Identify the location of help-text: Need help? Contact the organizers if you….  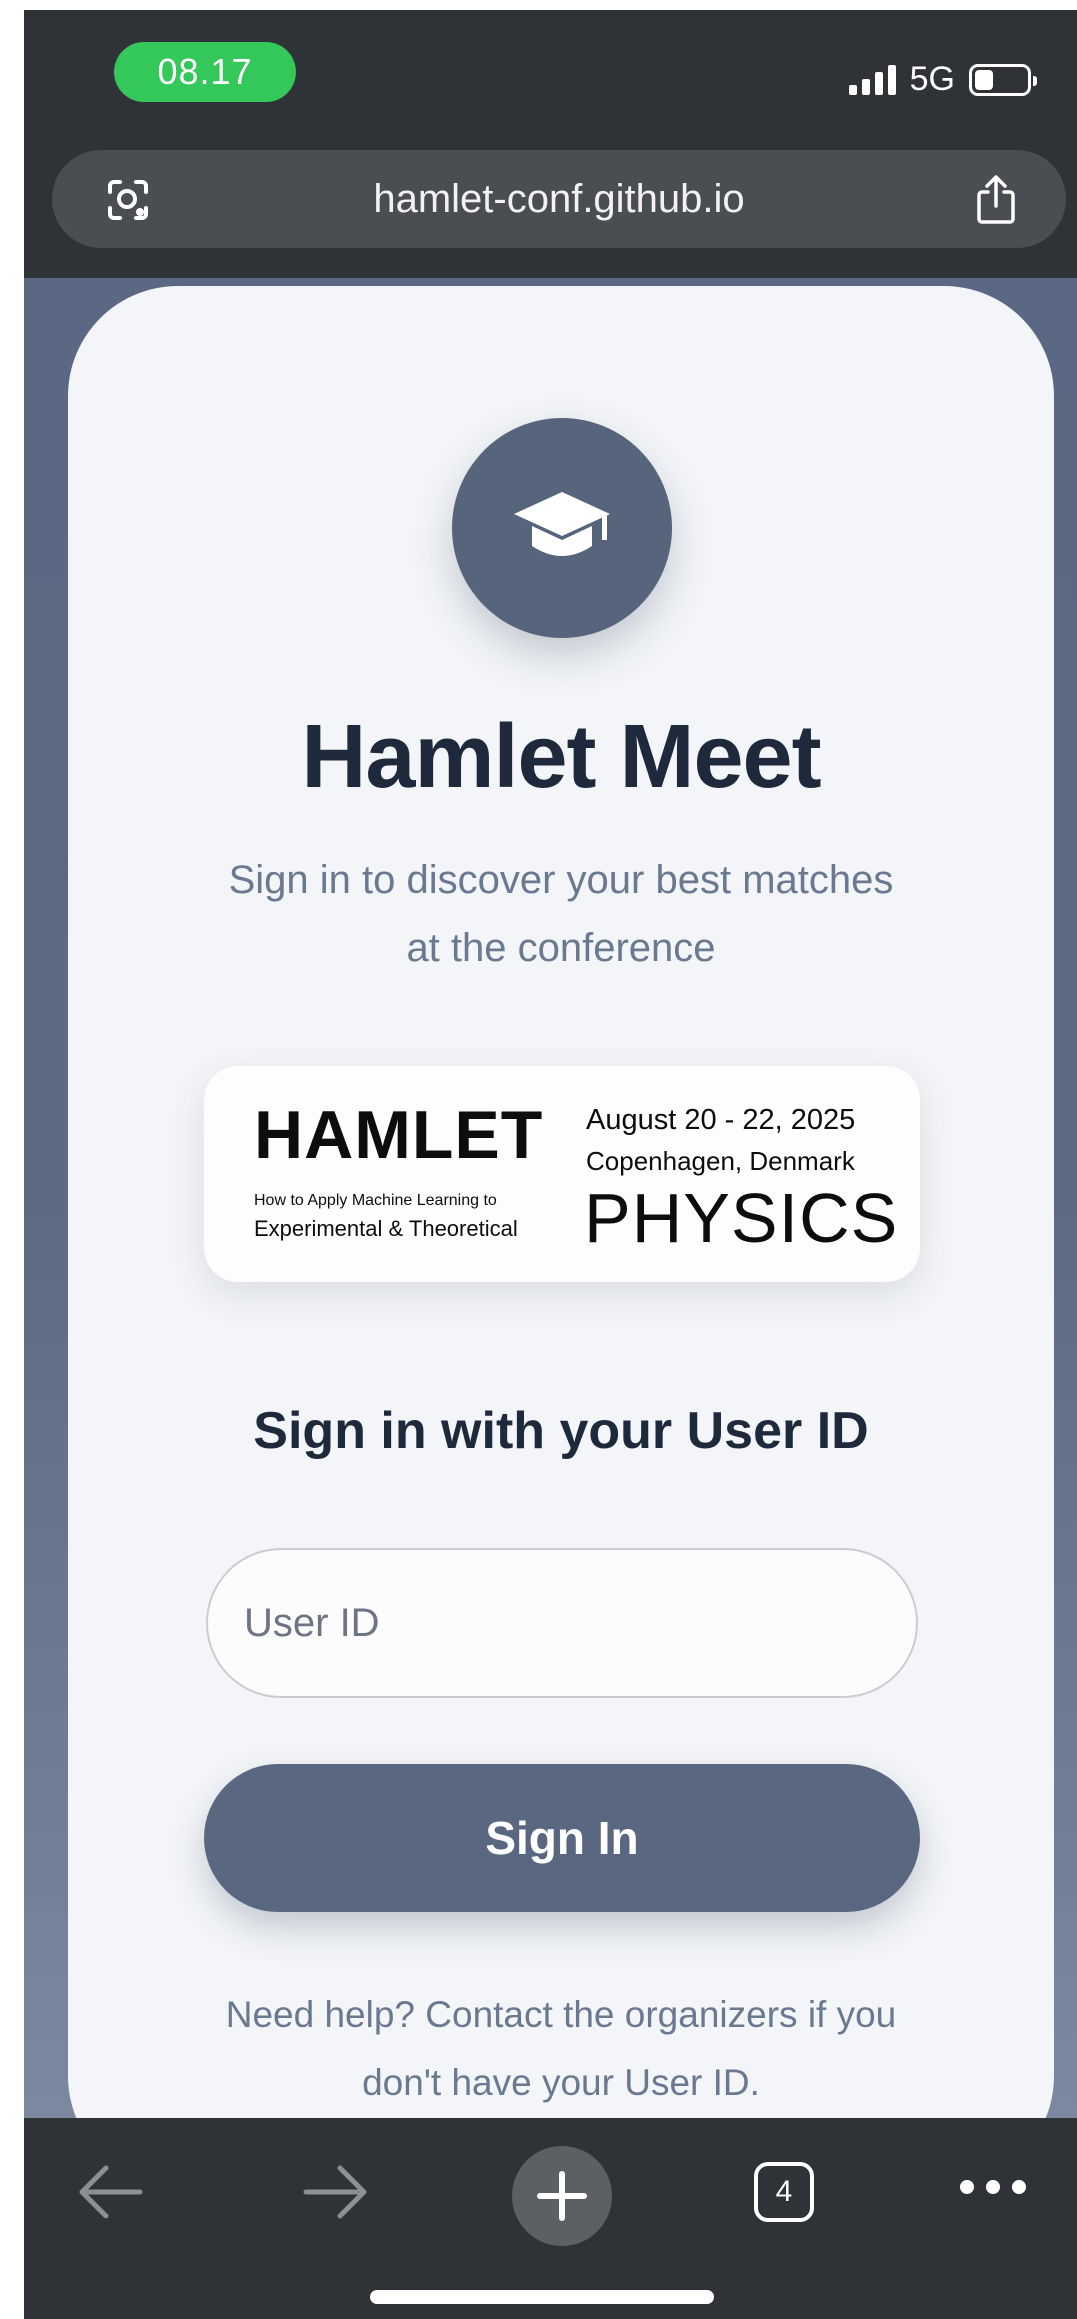
(561, 2048).